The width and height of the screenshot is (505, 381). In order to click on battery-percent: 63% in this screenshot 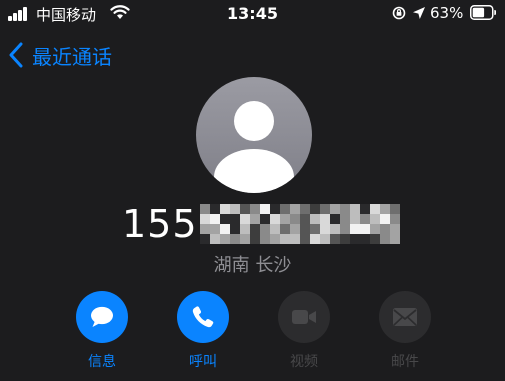, I will do `click(447, 13)`.